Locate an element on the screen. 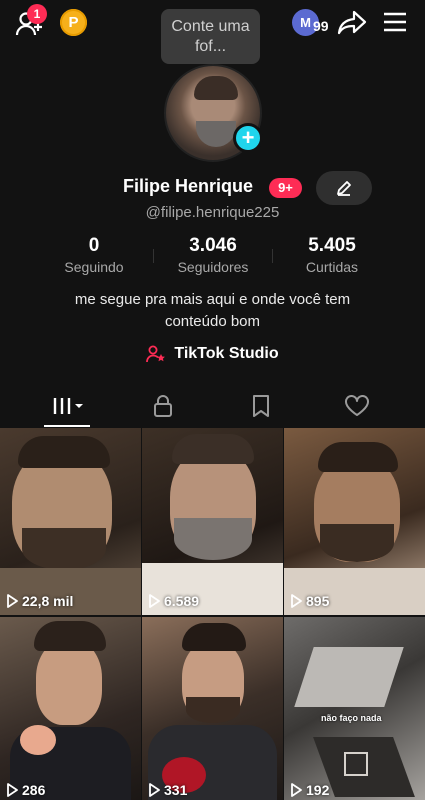  heart-outline-icon is located at coordinates (357, 405).